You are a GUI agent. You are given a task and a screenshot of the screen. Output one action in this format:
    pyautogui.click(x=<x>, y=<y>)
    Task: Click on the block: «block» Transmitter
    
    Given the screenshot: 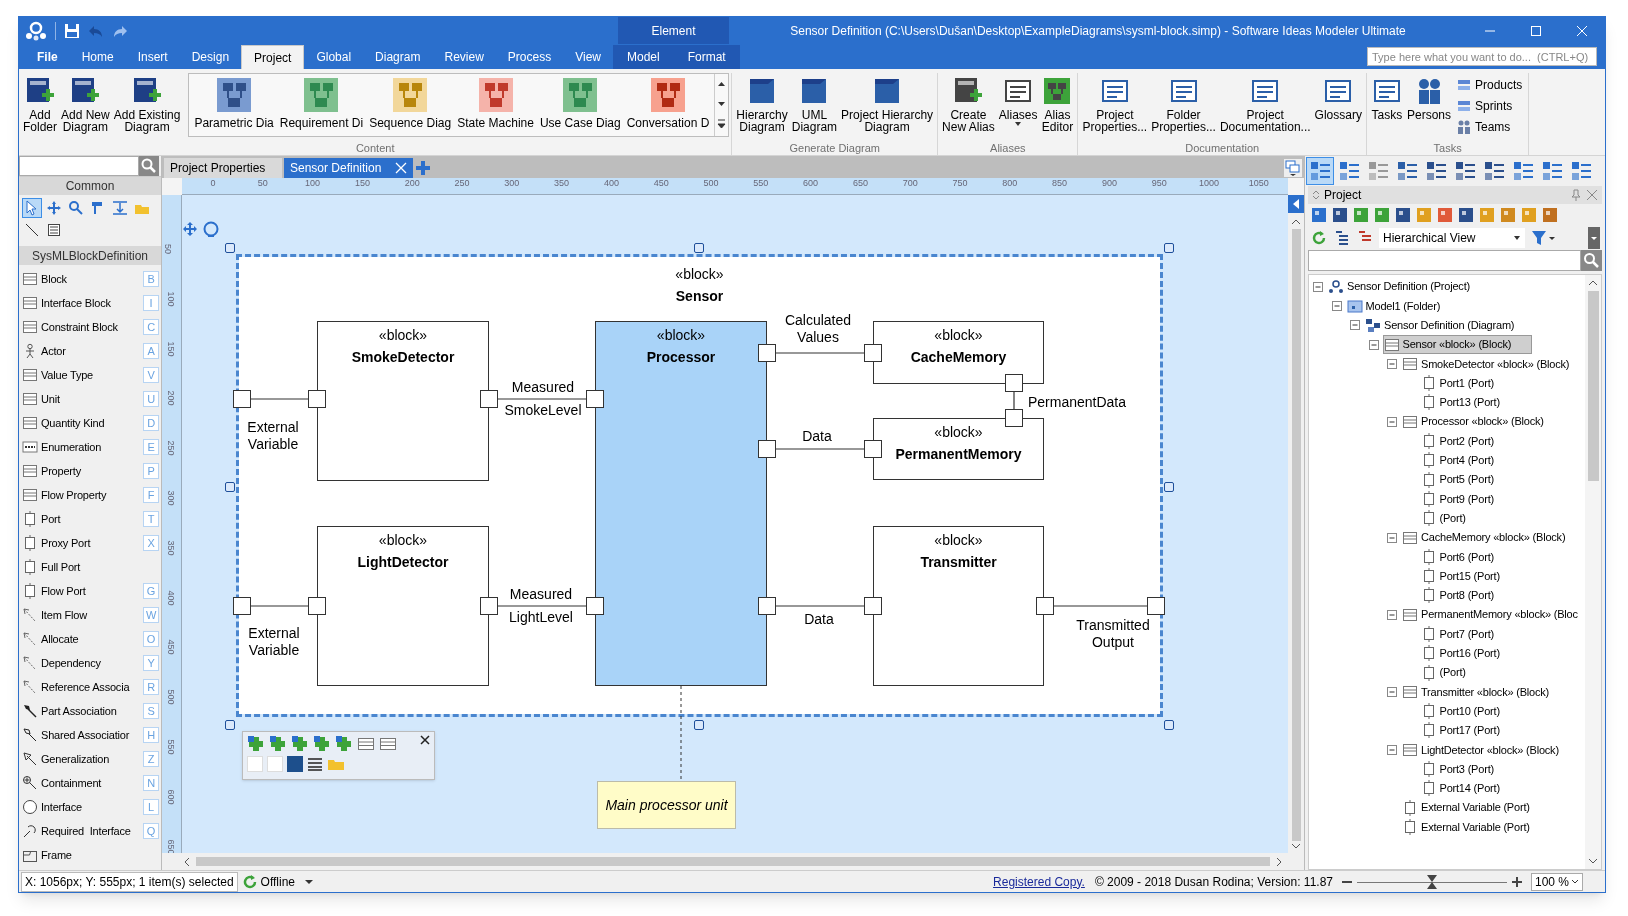 What is the action you would take?
    pyautogui.click(x=958, y=606)
    